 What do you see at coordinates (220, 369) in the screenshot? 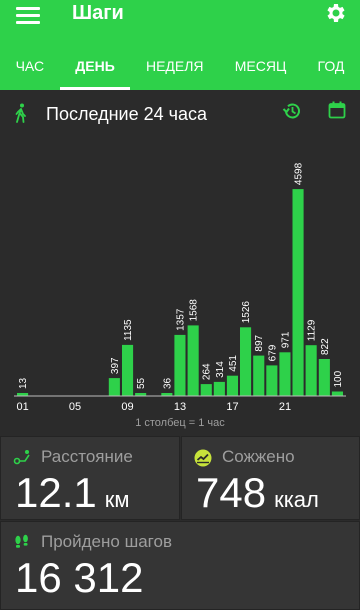
I see `bar-value-label: 314` at bounding box center [220, 369].